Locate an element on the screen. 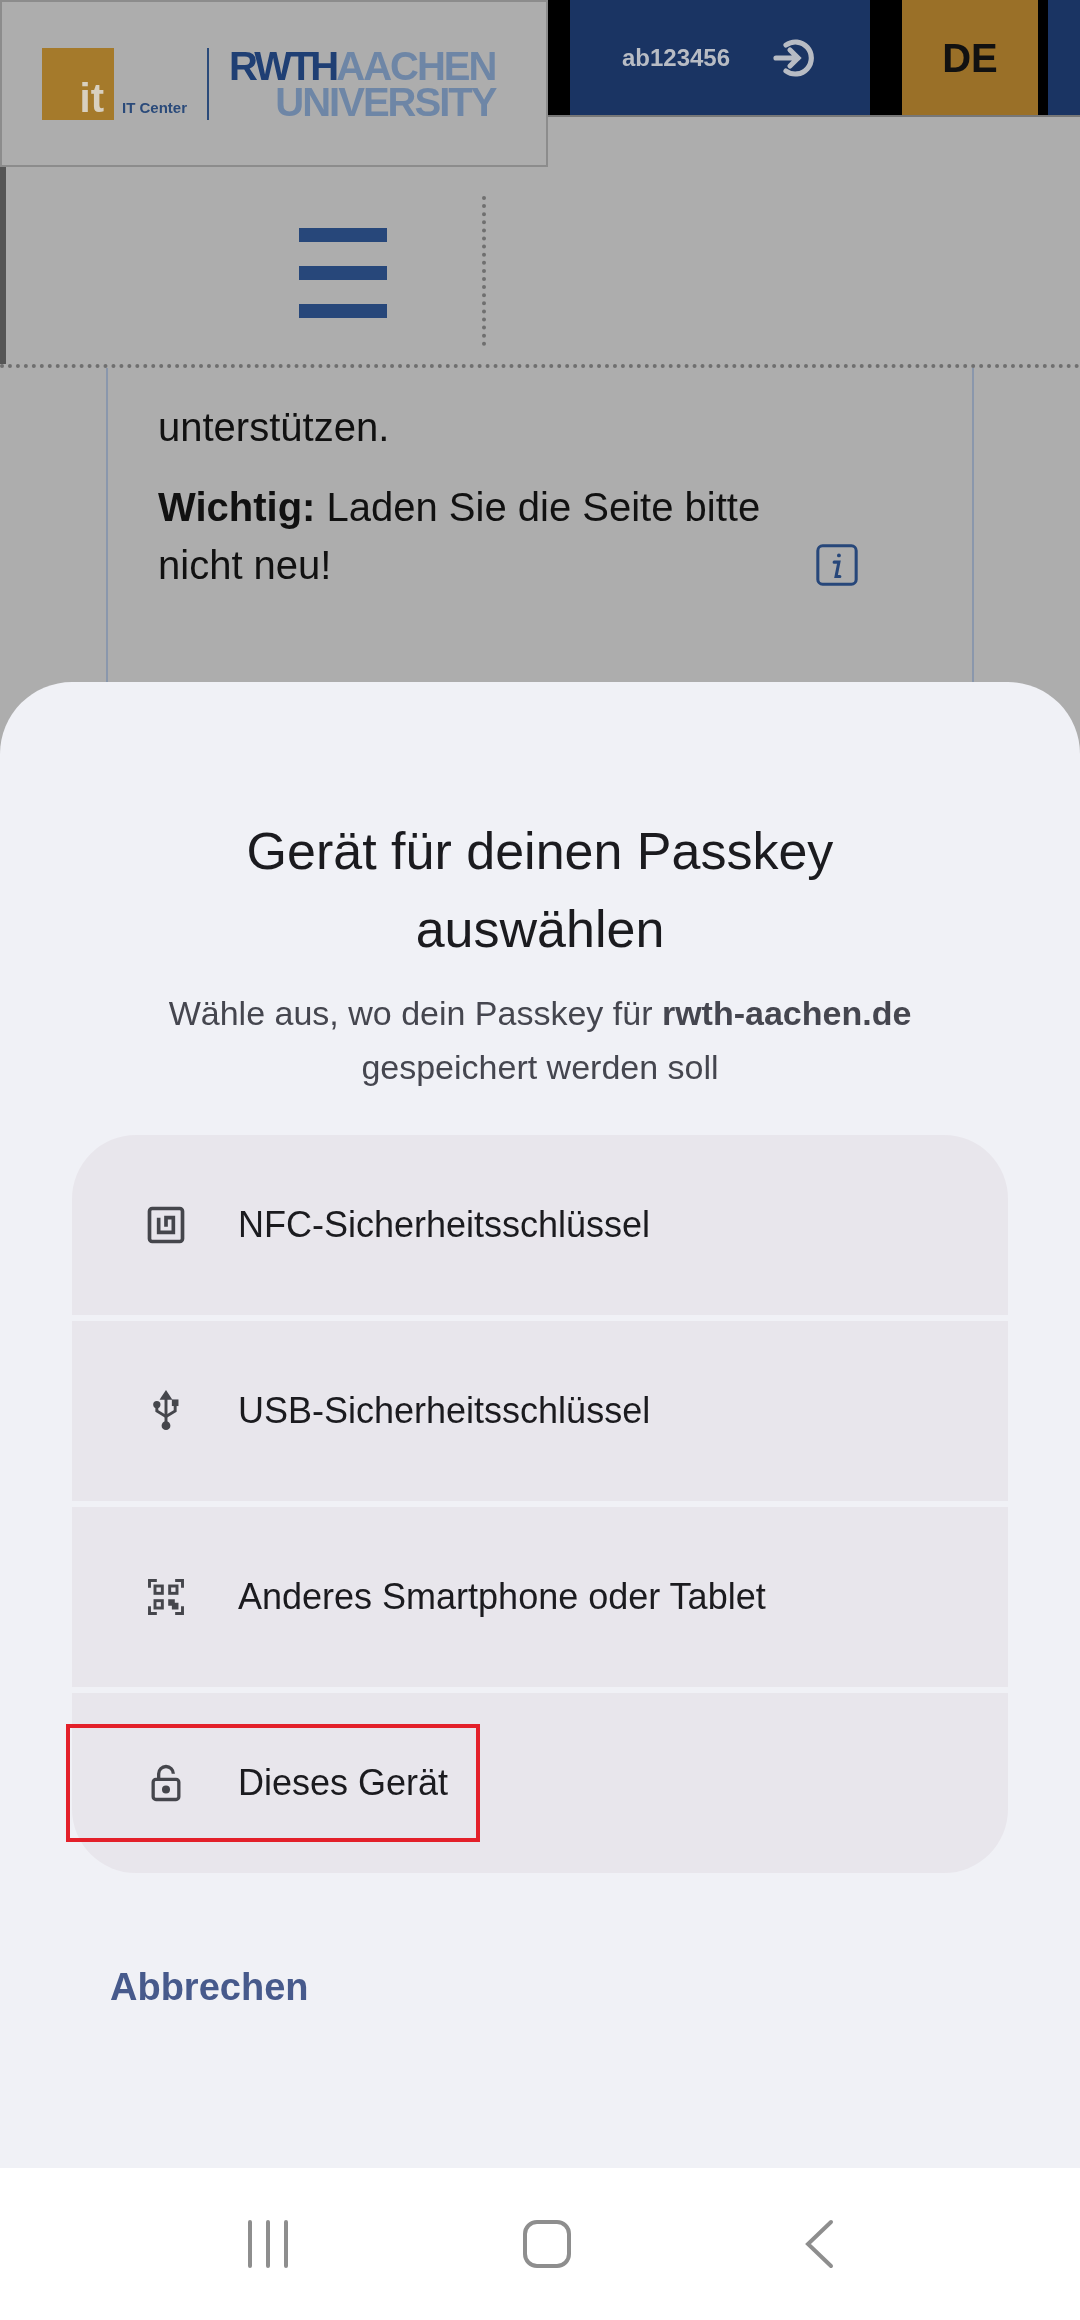 The image size is (1080, 2320). info-icon is located at coordinates (837, 565).